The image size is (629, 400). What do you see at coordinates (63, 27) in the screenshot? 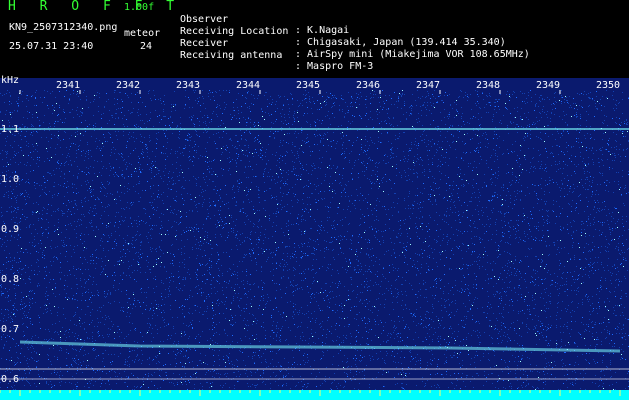
I see `filename-label: KN9_2507312340.png` at bounding box center [63, 27].